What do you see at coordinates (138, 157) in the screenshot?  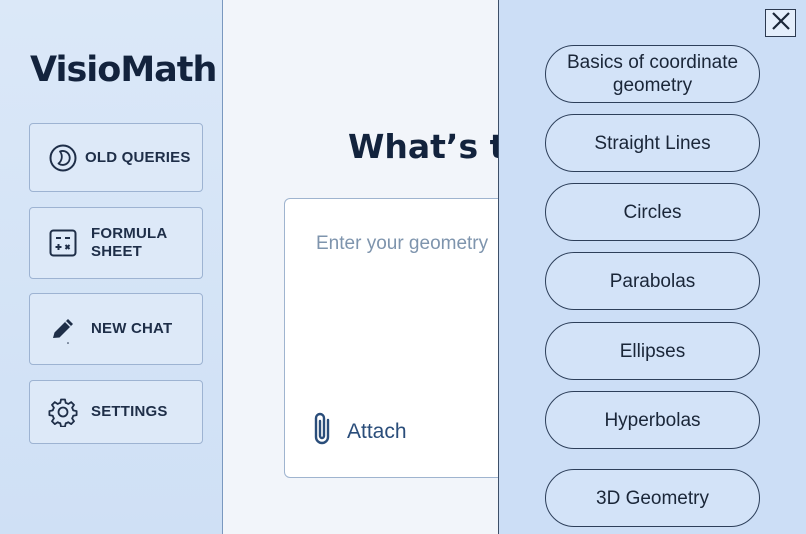 I see `old-queries-label: OLD QUERIES` at bounding box center [138, 157].